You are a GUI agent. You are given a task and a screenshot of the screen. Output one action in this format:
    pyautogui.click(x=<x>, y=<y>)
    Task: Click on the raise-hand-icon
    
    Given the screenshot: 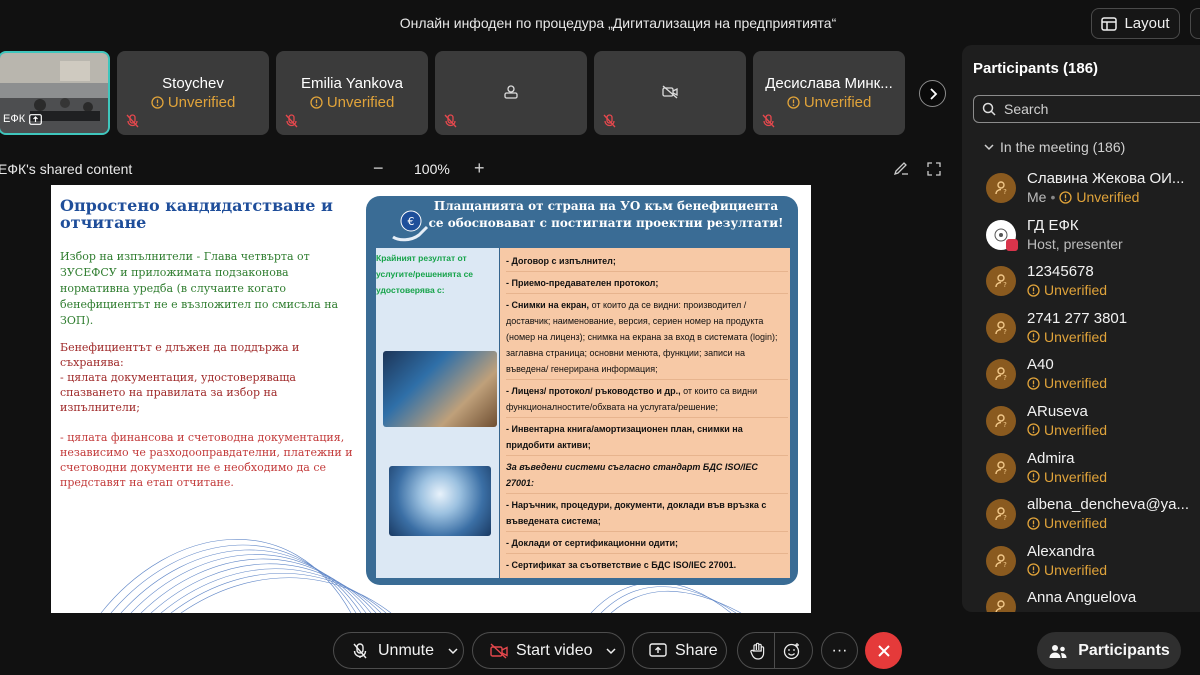 What is the action you would take?
    pyautogui.click(x=758, y=651)
    